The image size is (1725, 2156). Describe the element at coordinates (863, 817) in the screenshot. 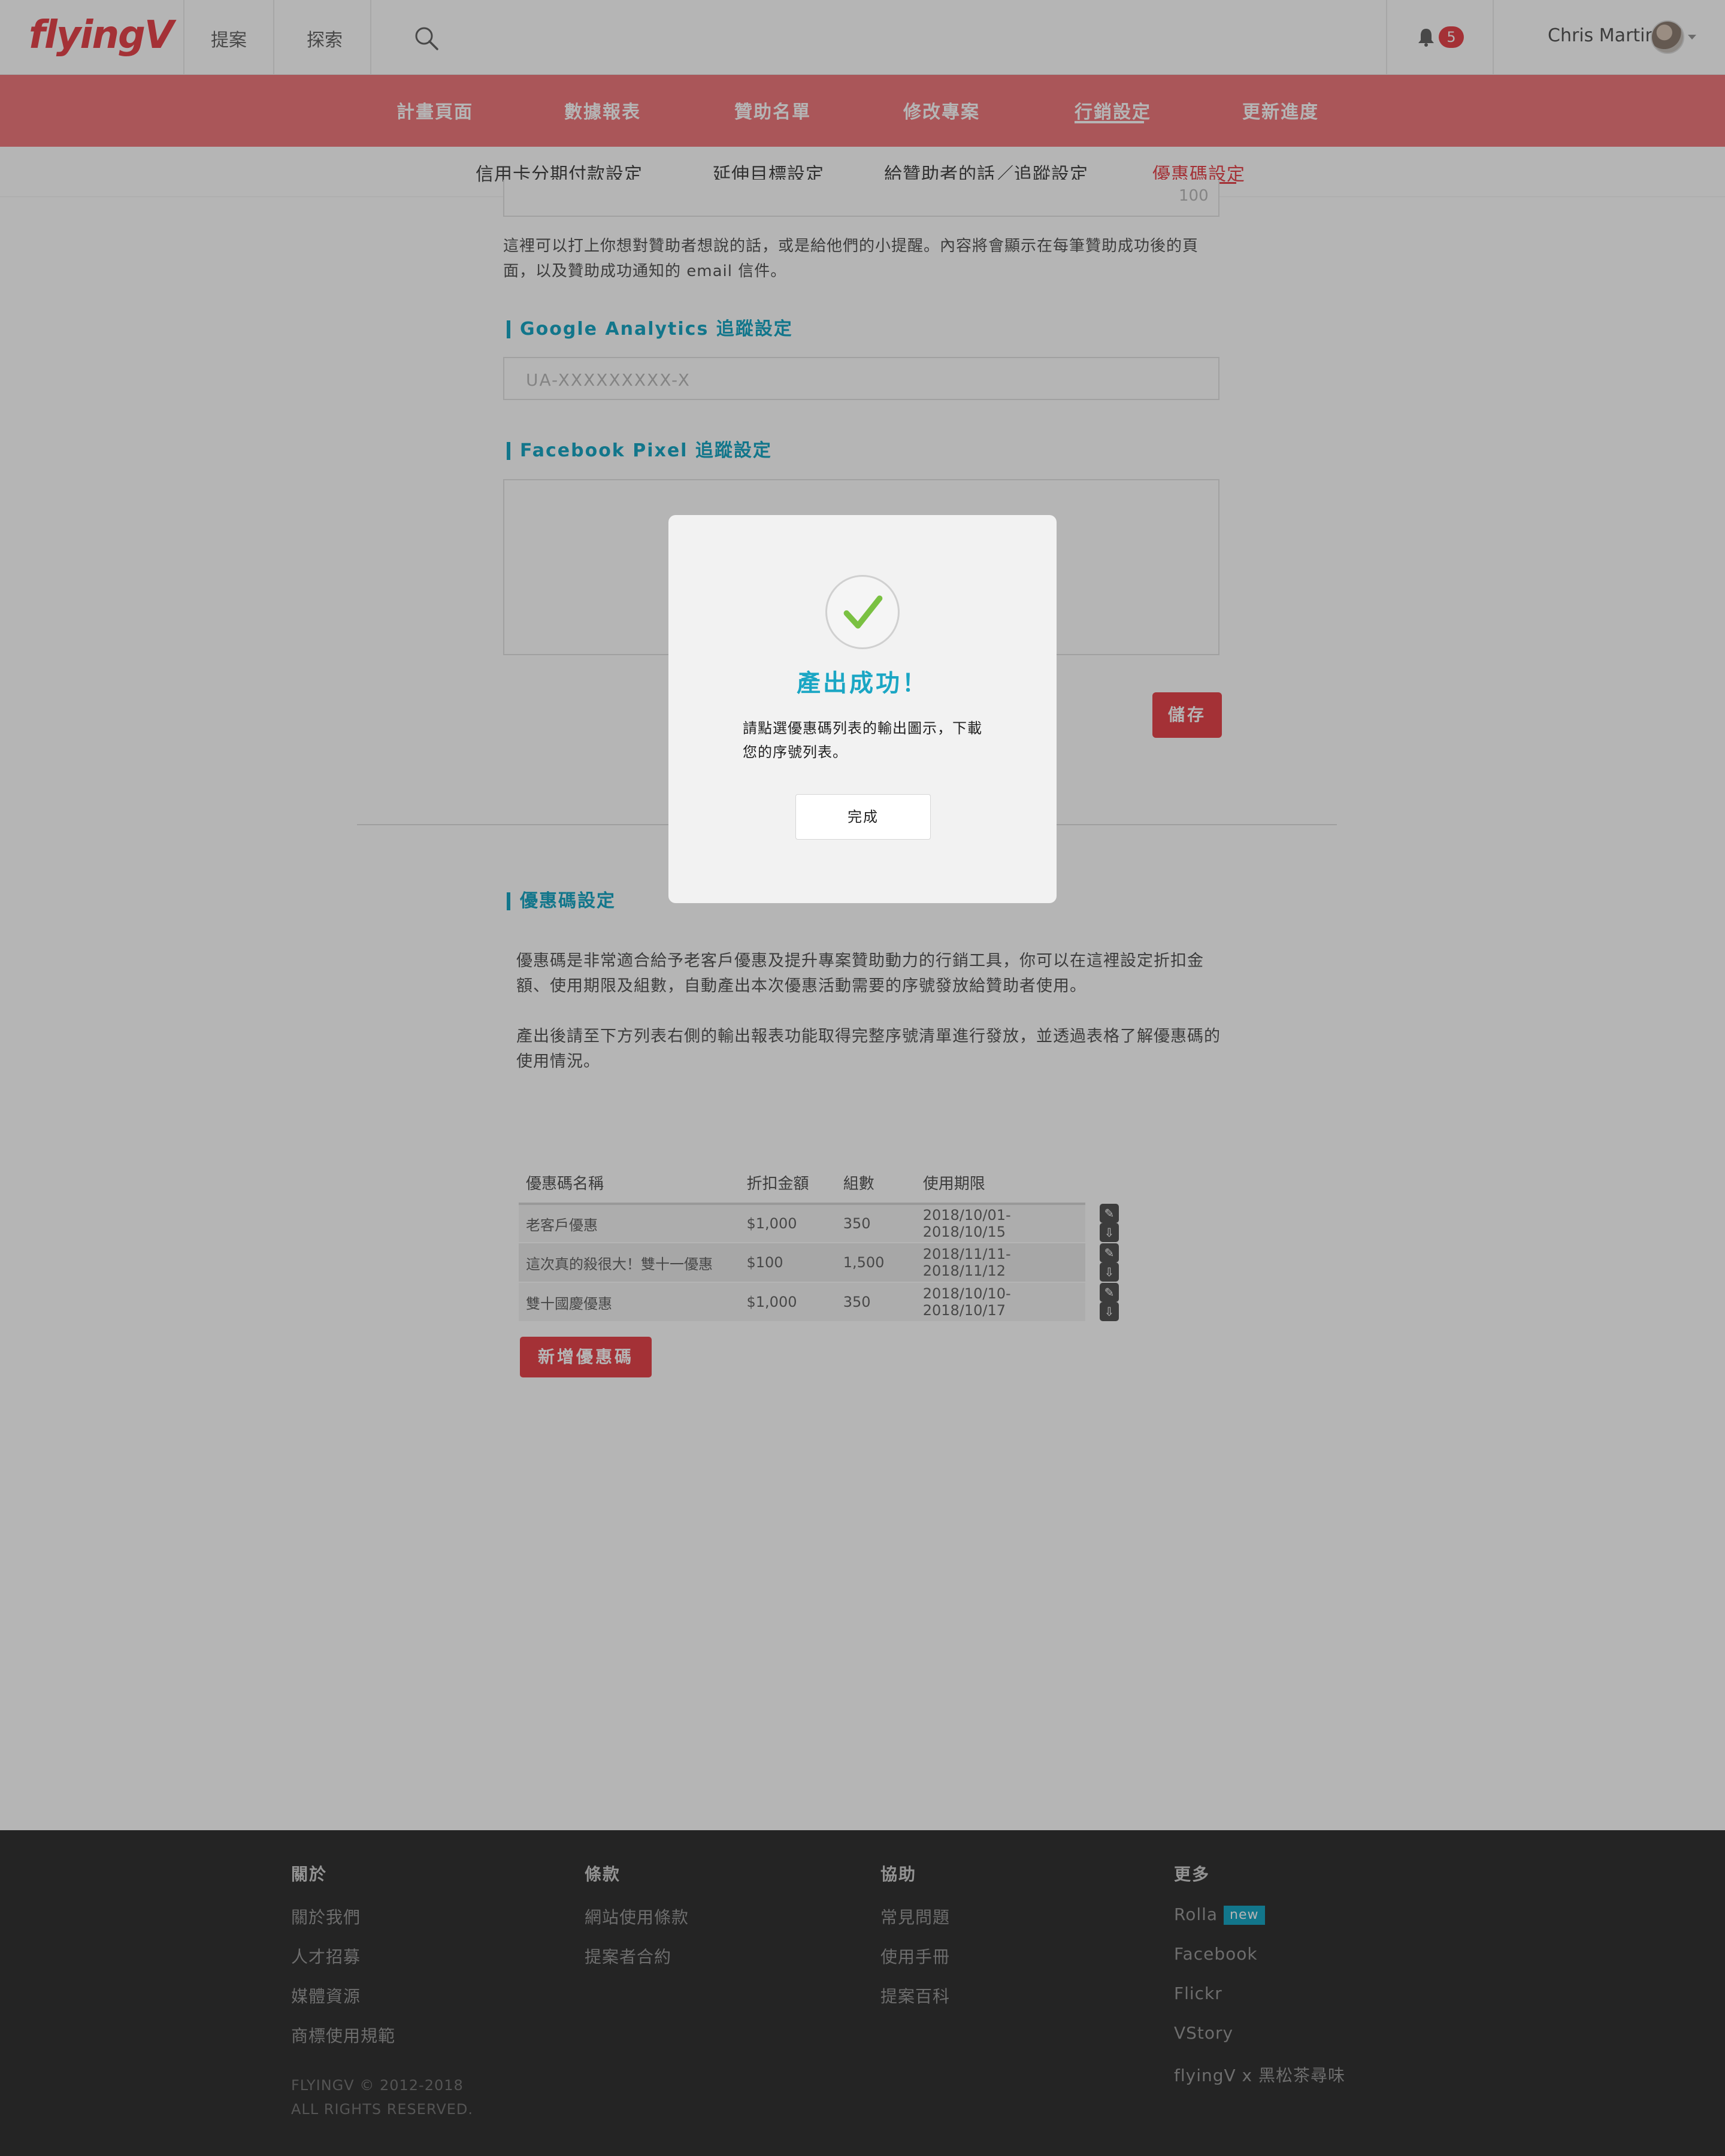

I see `done-button: 完成` at that location.